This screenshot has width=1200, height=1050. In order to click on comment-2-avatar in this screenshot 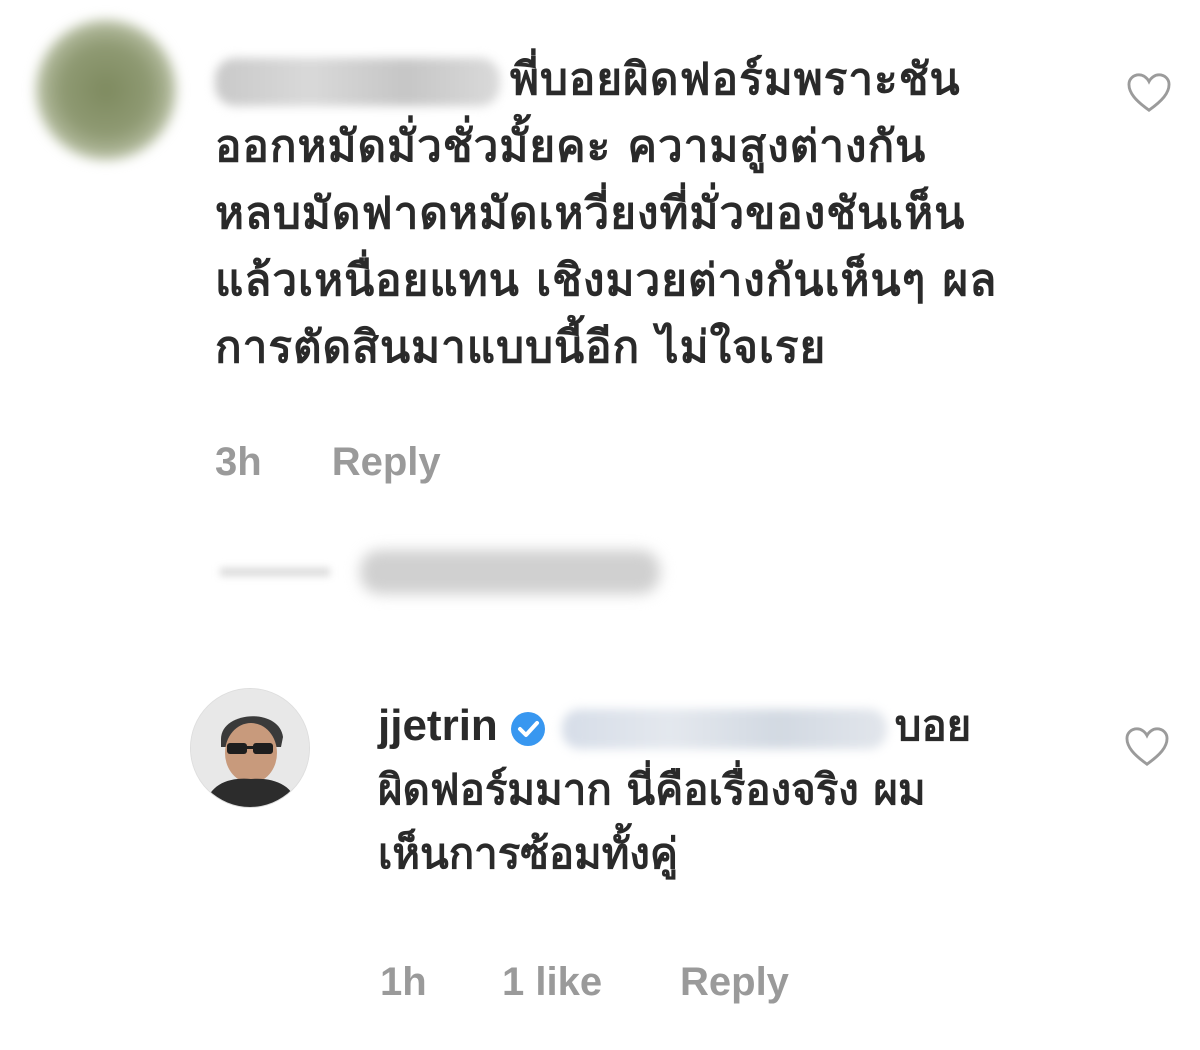, I will do `click(250, 748)`.